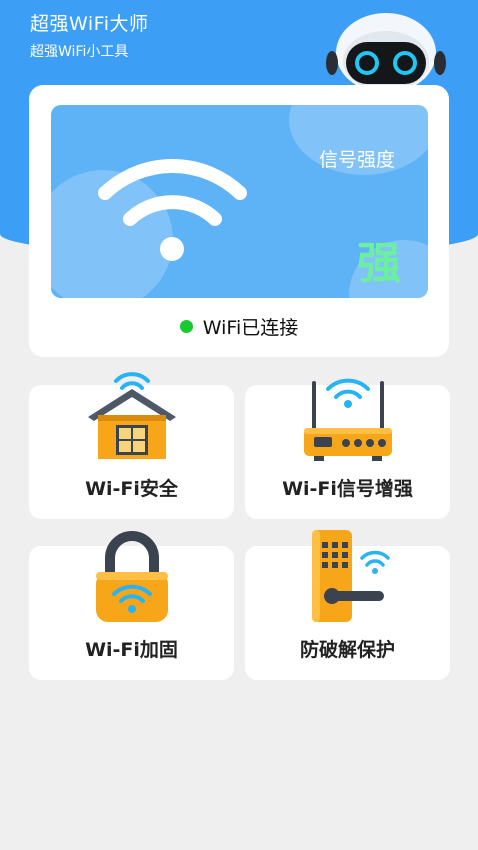  Describe the element at coordinates (131, 650) in the screenshot. I see `tile-label: Wi-Fi加固` at that location.